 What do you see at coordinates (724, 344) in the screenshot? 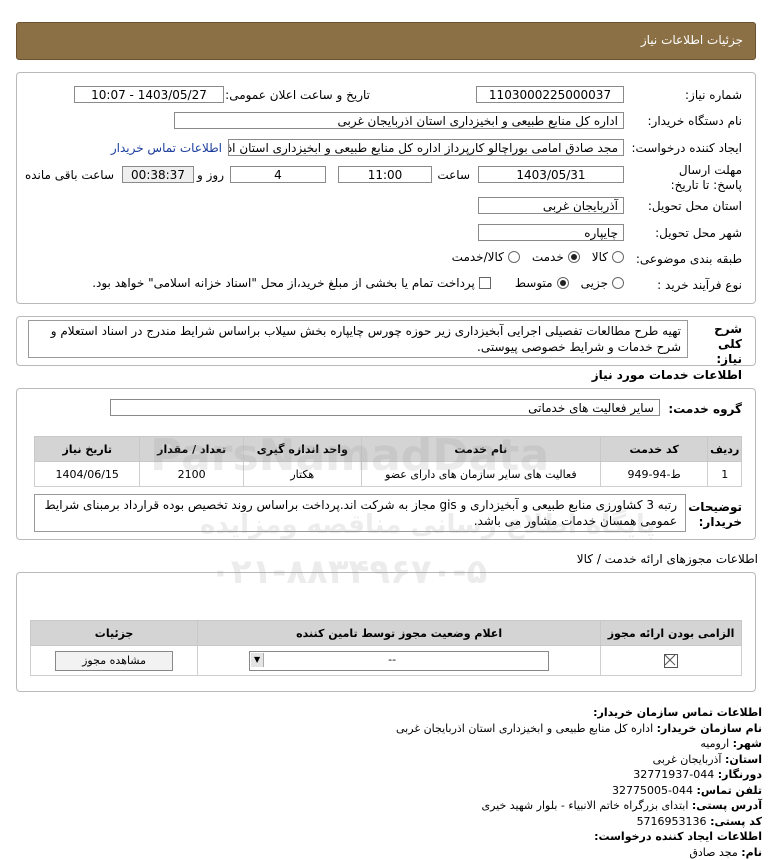
I see `description-label: شرح کلی نیاز:` at bounding box center [724, 344].